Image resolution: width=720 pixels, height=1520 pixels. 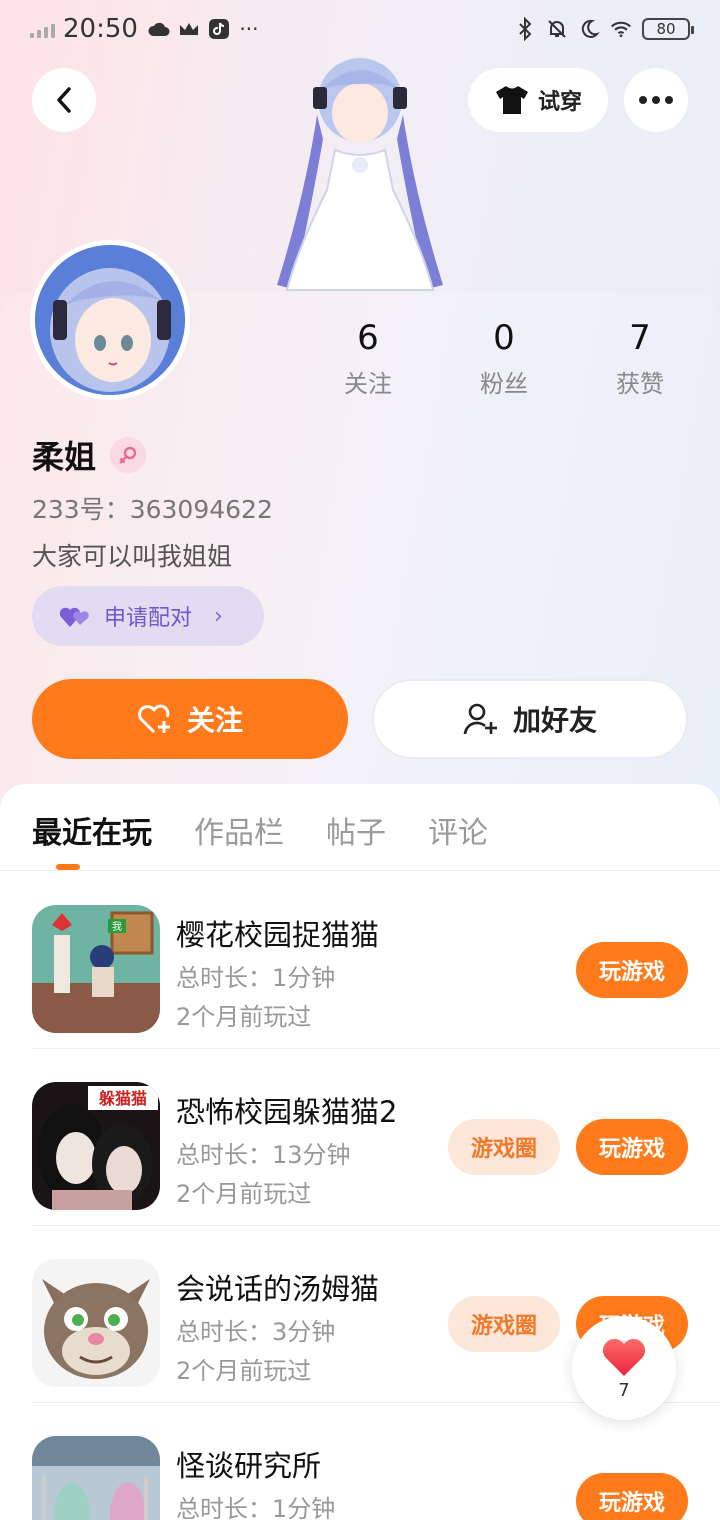 What do you see at coordinates (128, 455) in the screenshot?
I see `female-gender-icon` at bounding box center [128, 455].